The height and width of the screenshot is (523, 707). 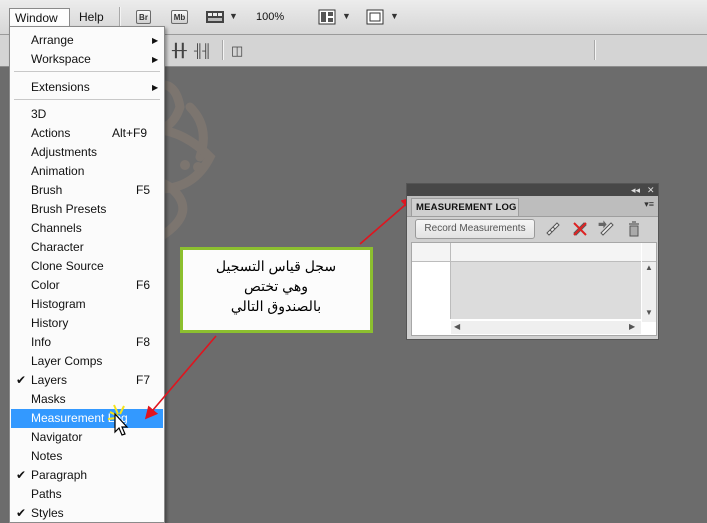 I want to click on launch-bridge-button: Br, so click(x=143, y=17).